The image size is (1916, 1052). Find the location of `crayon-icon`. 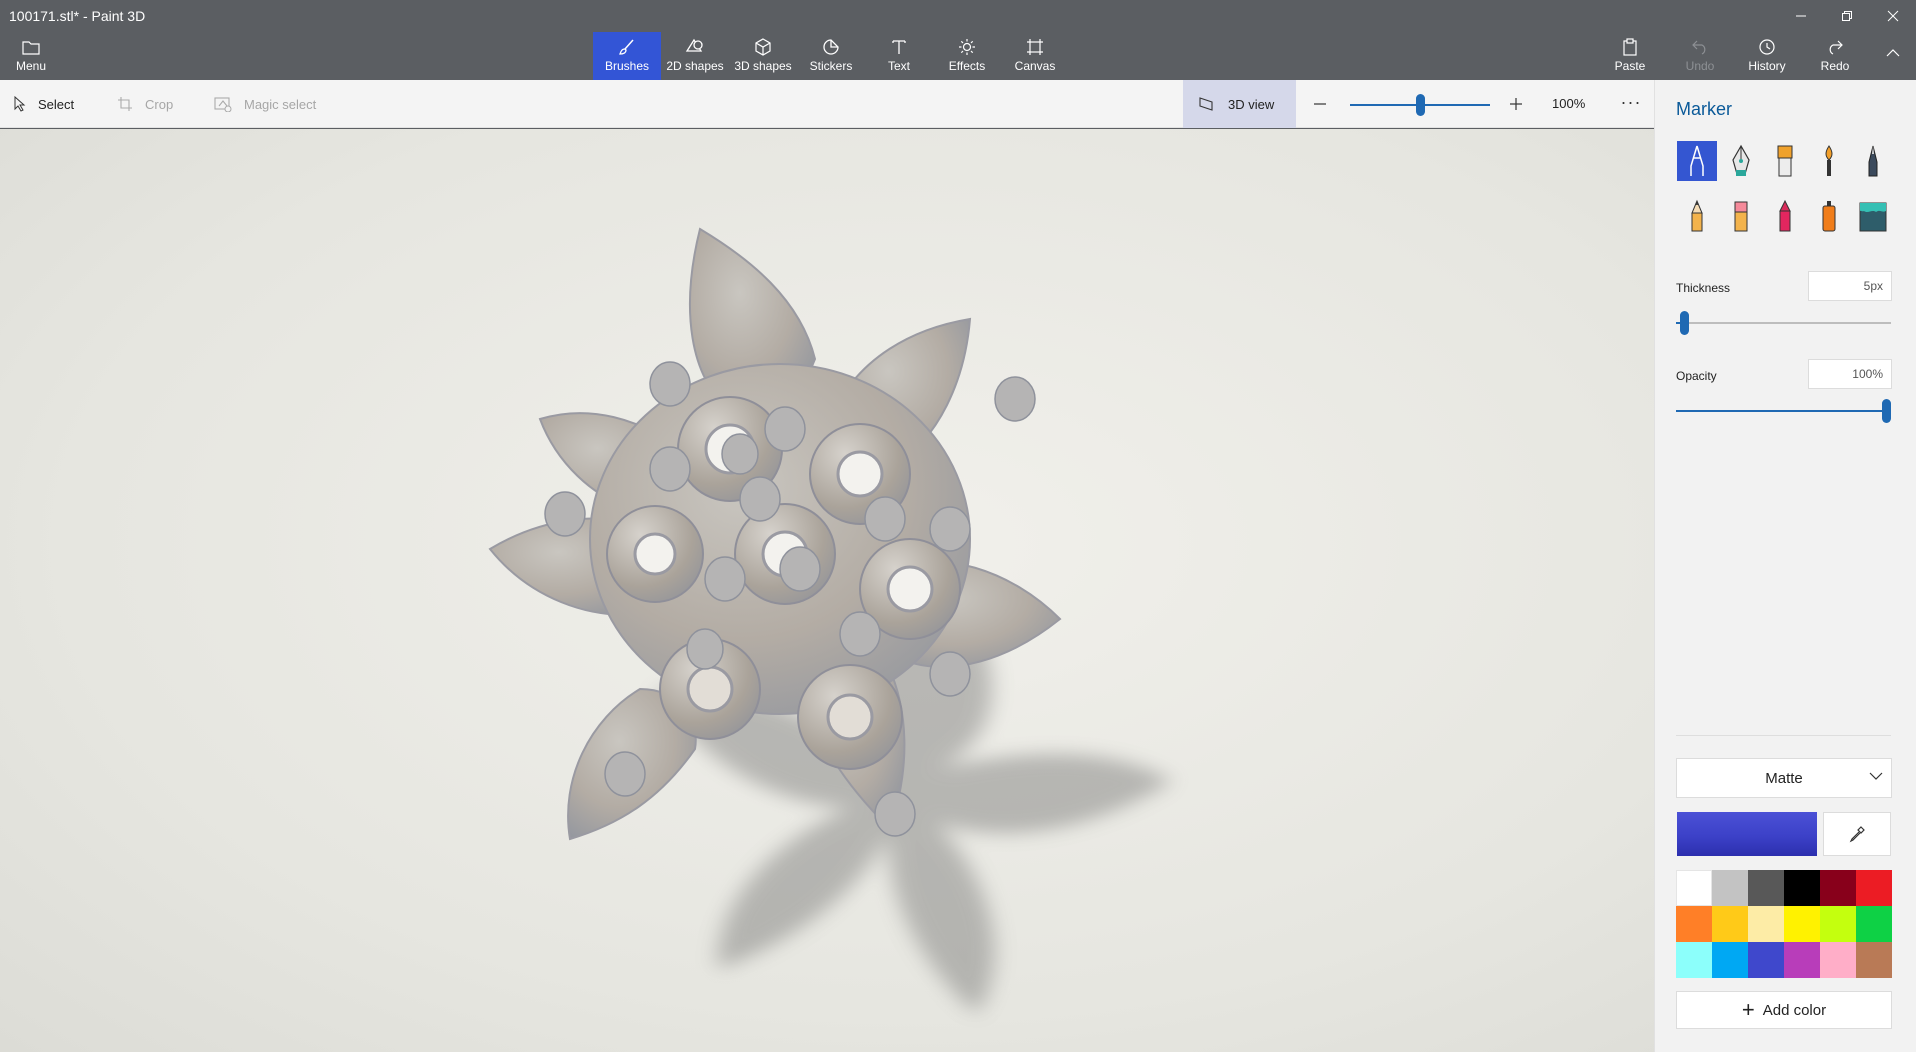

crayon-icon is located at coordinates (1785, 215).